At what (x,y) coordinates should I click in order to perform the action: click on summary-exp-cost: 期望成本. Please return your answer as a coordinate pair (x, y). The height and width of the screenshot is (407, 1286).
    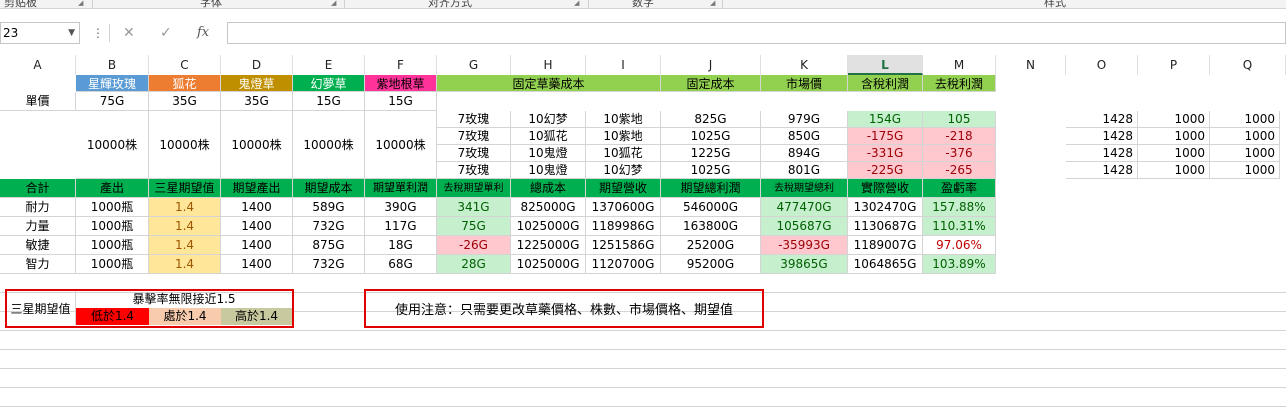
    Looking at the image, I should click on (329, 188).